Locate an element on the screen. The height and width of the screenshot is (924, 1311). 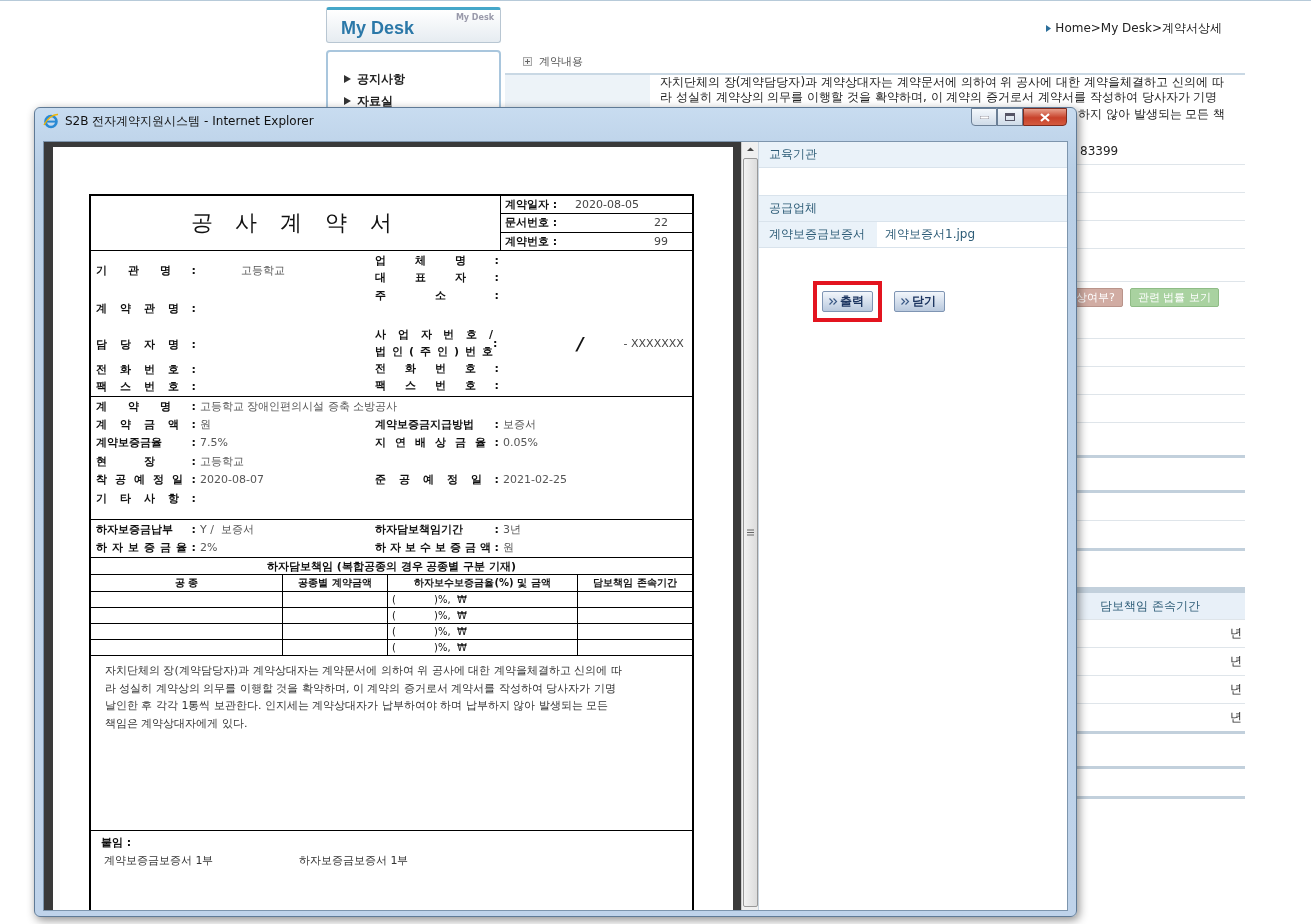
notice-text: 자치단체의 장(계약담당자)과 계약상대자는 계약문서에 의하여 위 공사에 대한 계약을체결하고 신의에 따 라 성실히 계약상의 의무를 이행할 것을 확약하며, 이 계약의 증거로서 계약서를 작성하여 당사자가 기명 is located at coordinates (942, 90).